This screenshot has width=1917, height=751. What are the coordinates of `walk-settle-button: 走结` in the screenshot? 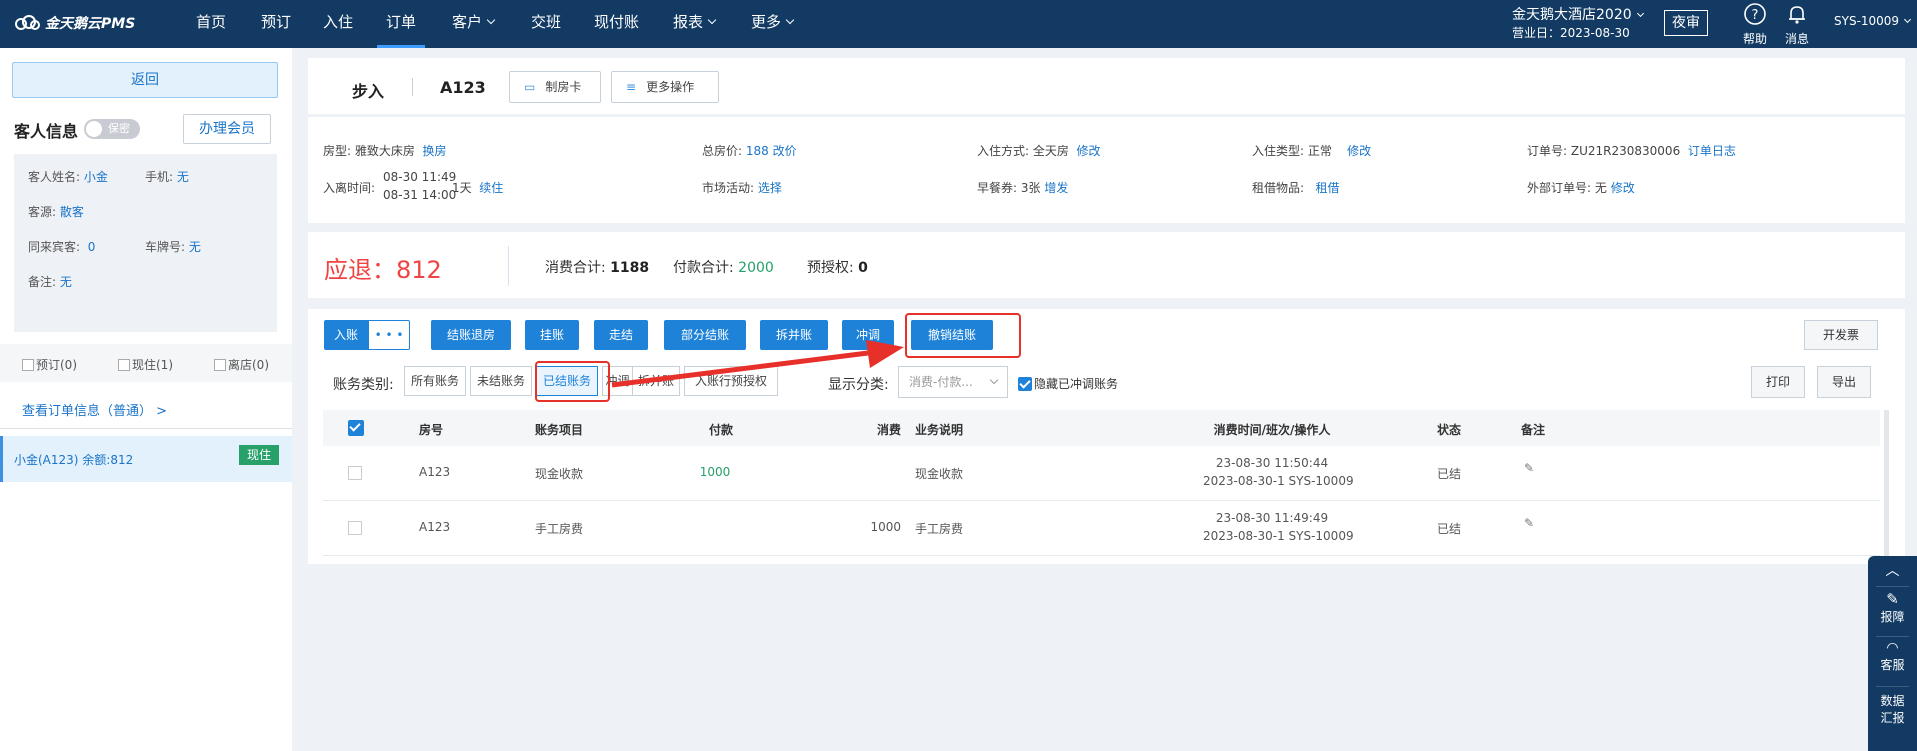 It's located at (621, 335).